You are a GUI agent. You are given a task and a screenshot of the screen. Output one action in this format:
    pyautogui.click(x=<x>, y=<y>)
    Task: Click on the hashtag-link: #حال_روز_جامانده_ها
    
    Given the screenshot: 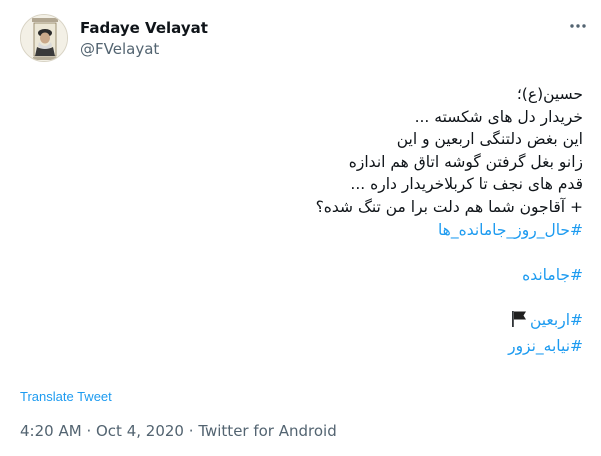 What is the action you would take?
    pyautogui.click(x=510, y=230)
    